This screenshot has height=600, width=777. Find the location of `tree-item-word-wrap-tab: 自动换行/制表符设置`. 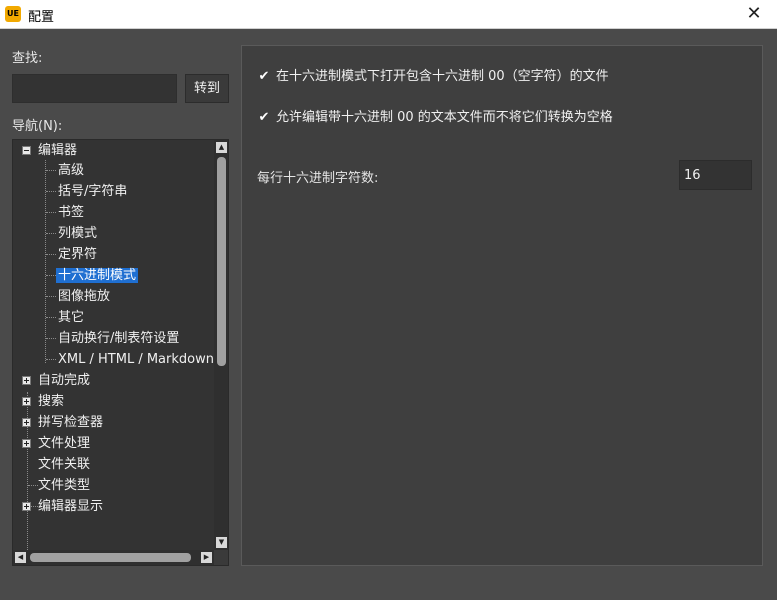

tree-item-word-wrap-tab: 自动换行/制表符设置 is located at coordinates (118, 338).